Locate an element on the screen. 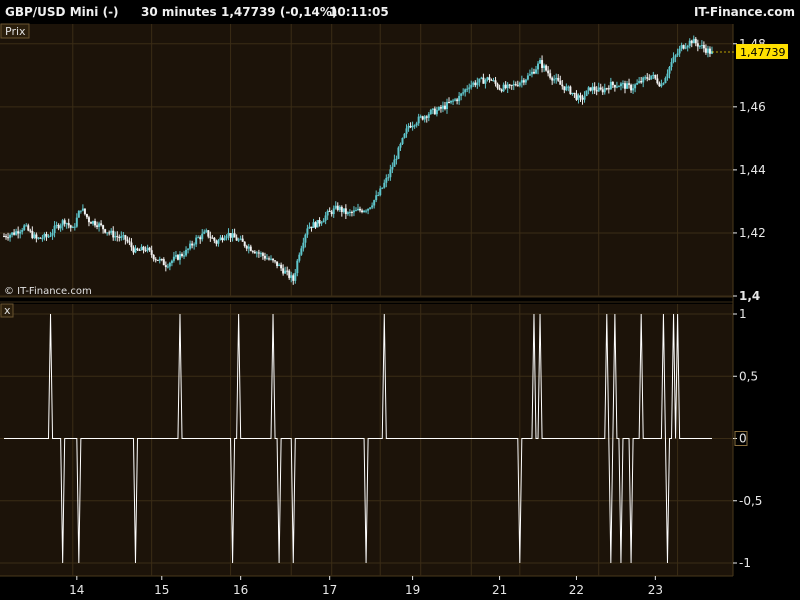 The width and height of the screenshot is (800, 600). x-tick-label: 21 is located at coordinates (499, 590).